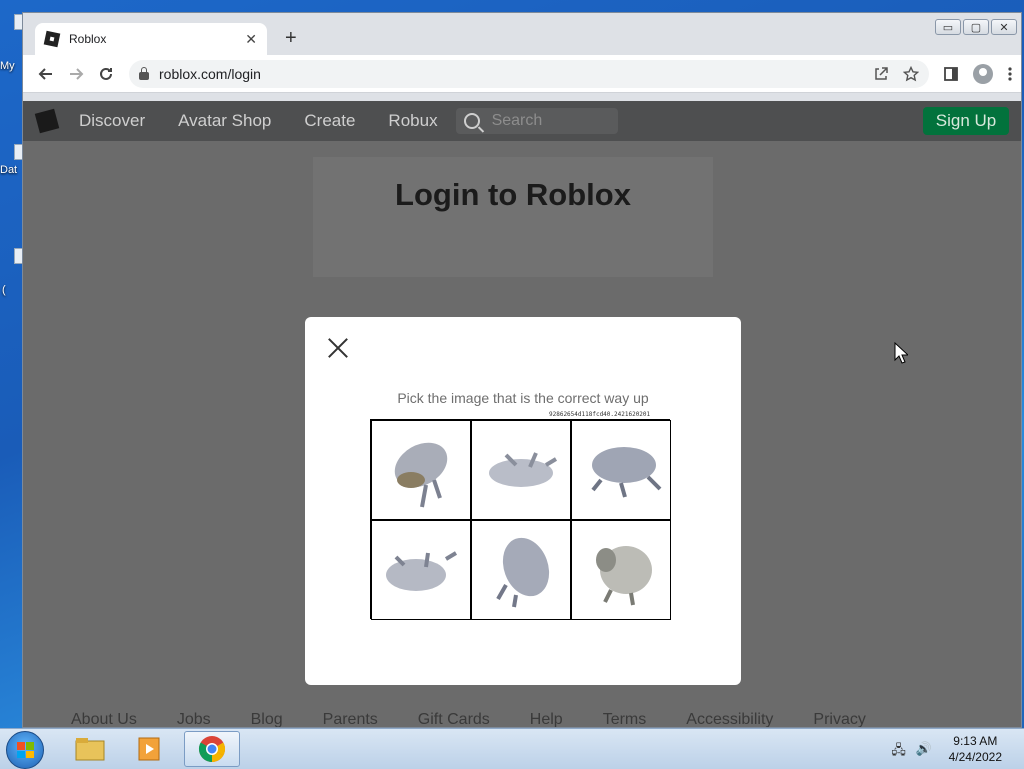 This screenshot has width=1024, height=769. I want to click on nav-discover: Discover, so click(112, 121).